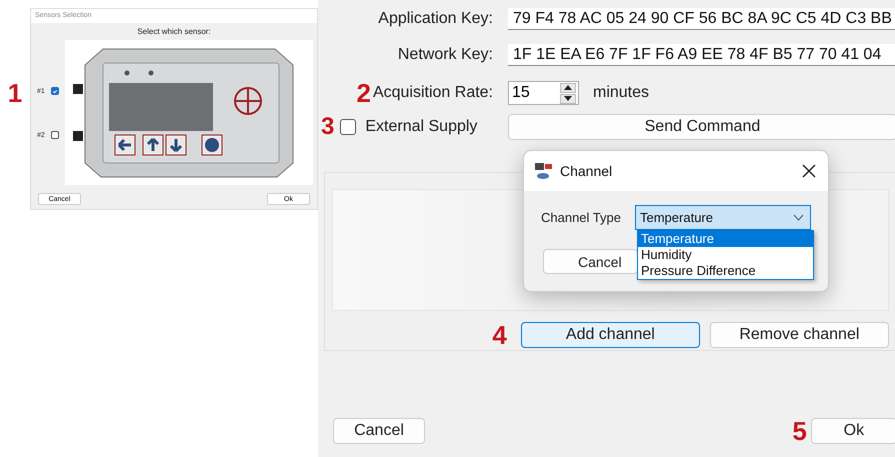 This screenshot has height=457, width=895. What do you see at coordinates (435, 19) in the screenshot?
I see `field-label: Application Key:` at bounding box center [435, 19].